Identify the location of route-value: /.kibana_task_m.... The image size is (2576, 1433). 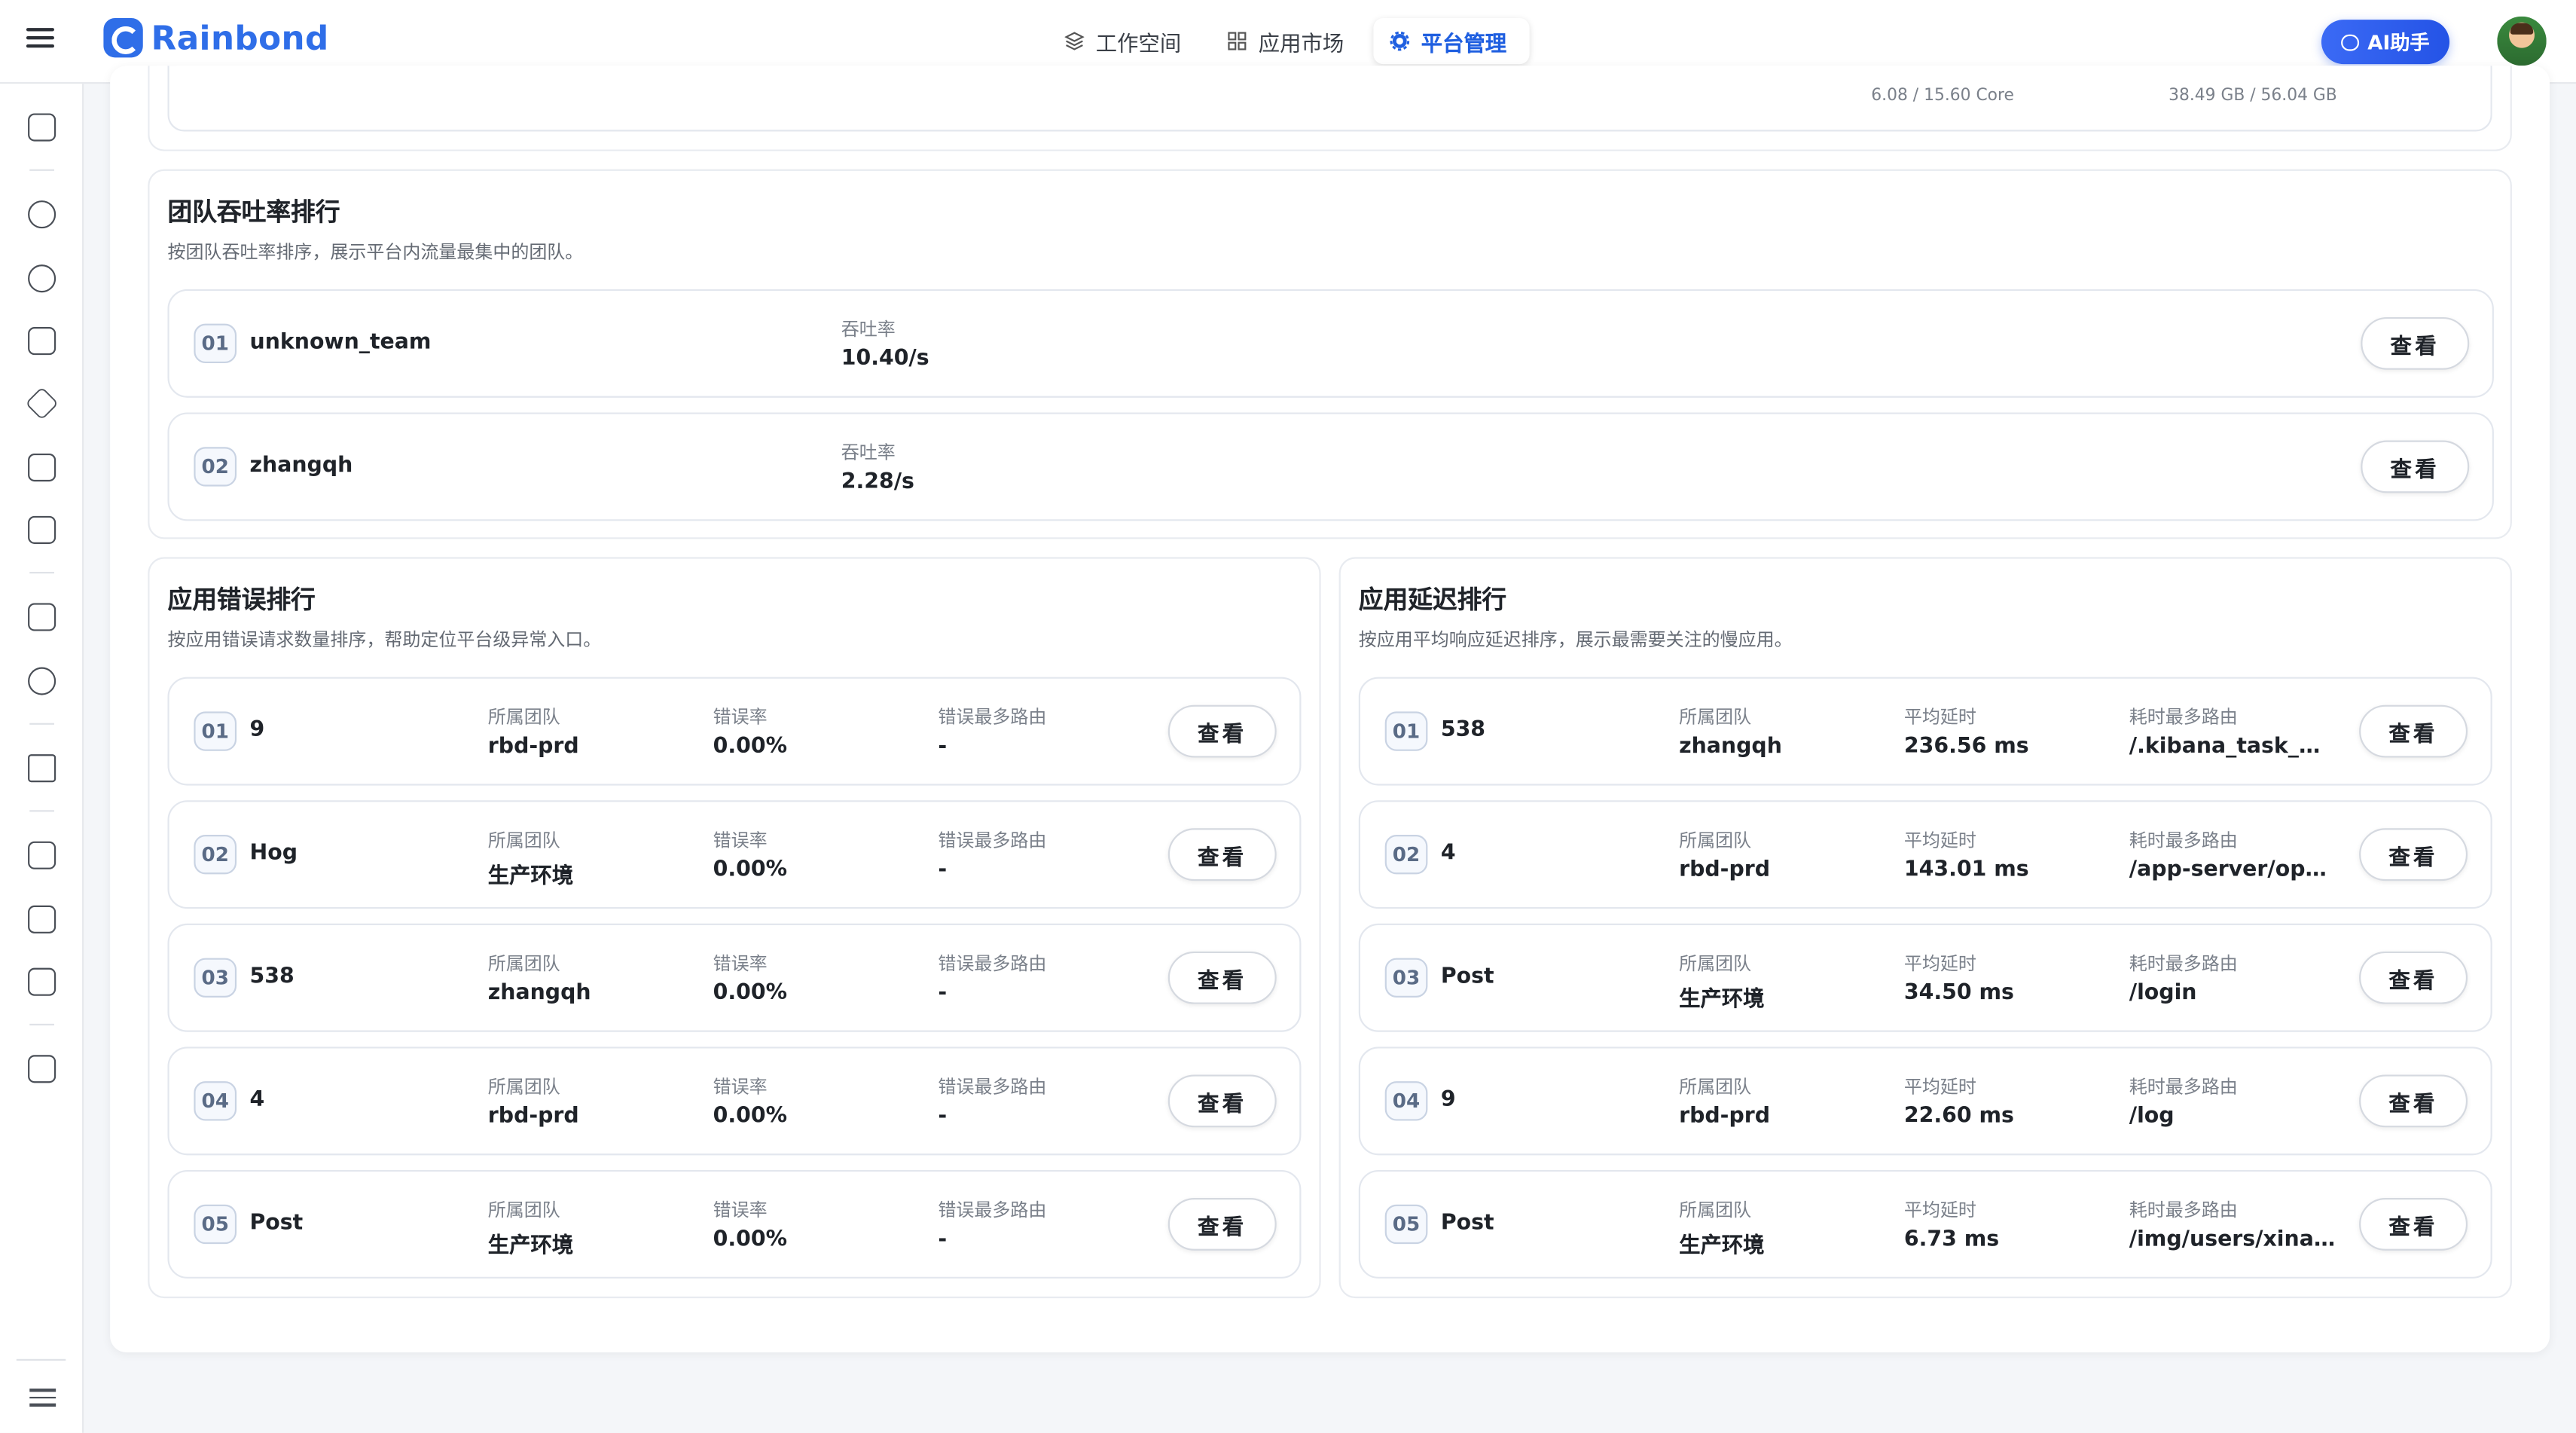
(2234, 746).